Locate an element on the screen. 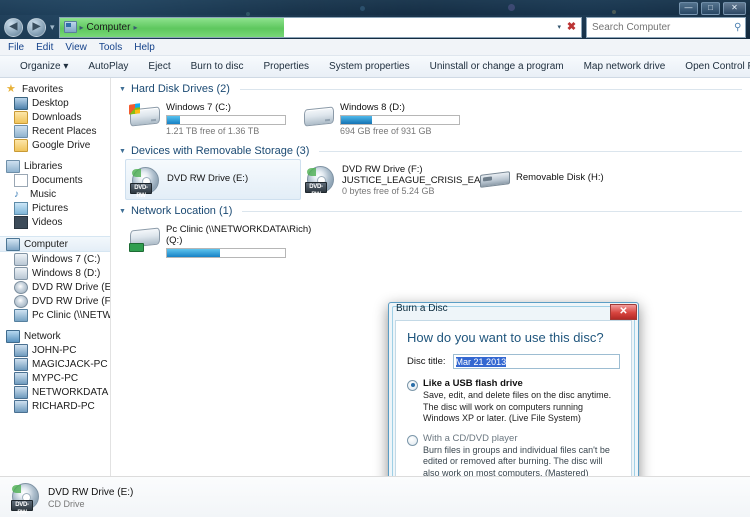  sidebar-item-pictures: Pictures is located at coordinates (55, 208).